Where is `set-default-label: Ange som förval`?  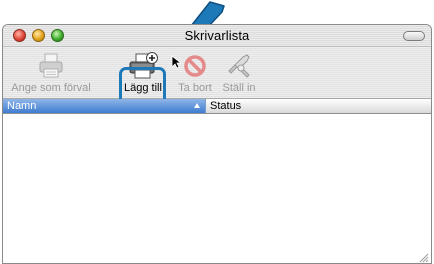
set-default-label: Ange som förval is located at coordinates (51, 88).